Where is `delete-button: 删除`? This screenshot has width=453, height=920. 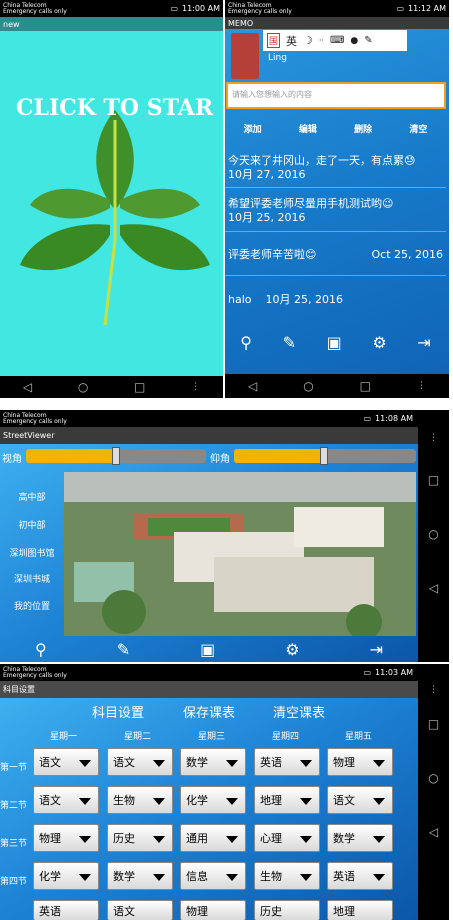 delete-button: 删除 is located at coordinates (363, 128).